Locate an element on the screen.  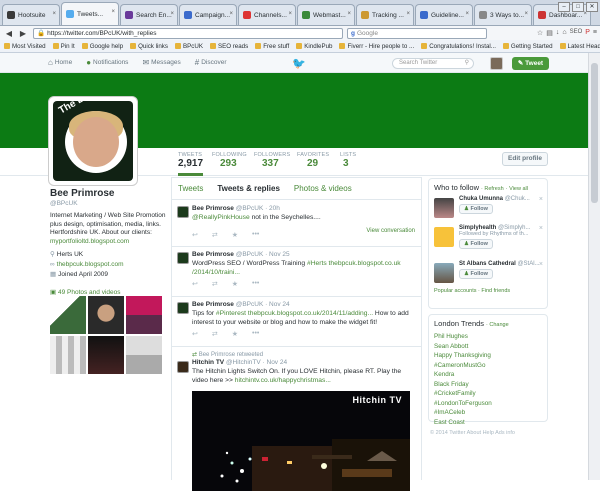
browser-tab: Hootsuite × is located at coordinates (31, 14).